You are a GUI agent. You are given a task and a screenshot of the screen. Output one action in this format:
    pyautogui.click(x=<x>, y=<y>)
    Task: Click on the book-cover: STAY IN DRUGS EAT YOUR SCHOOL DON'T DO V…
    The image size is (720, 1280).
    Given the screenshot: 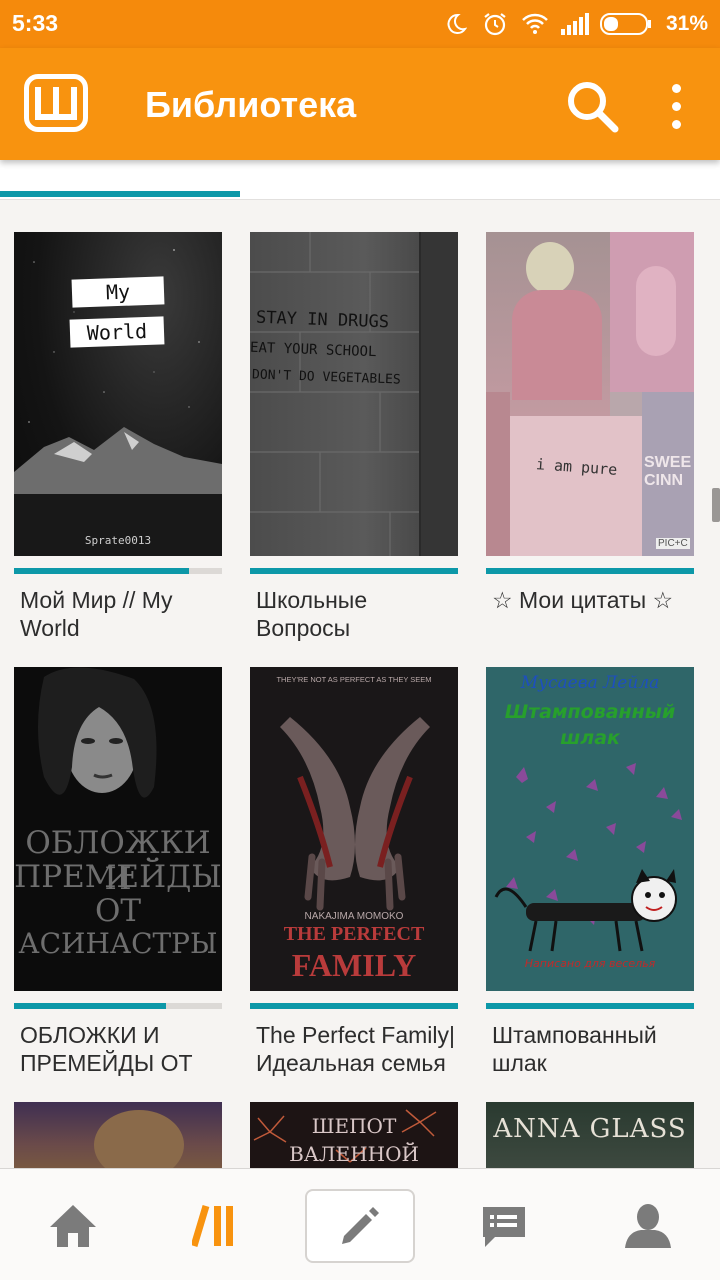 What is the action you would take?
    pyautogui.click(x=354, y=394)
    